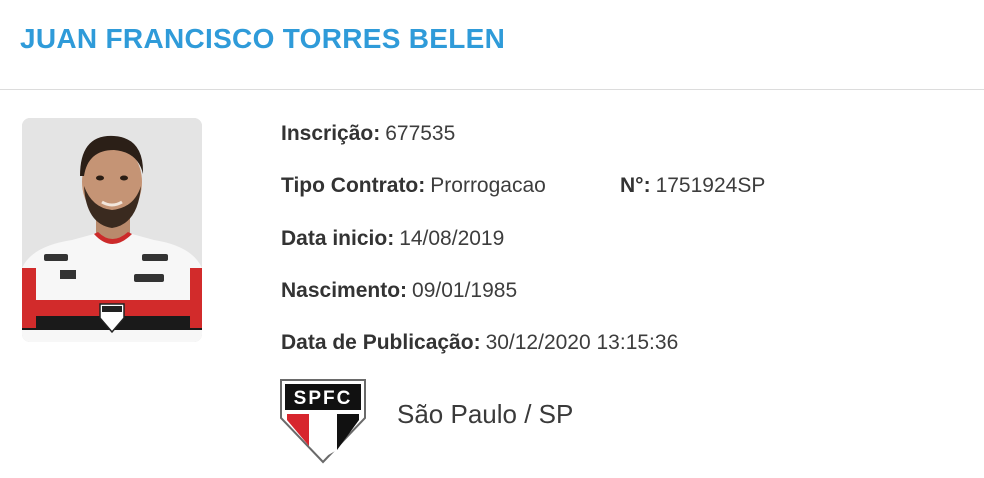  I want to click on nascimento-label: Nascimento:, so click(344, 290).